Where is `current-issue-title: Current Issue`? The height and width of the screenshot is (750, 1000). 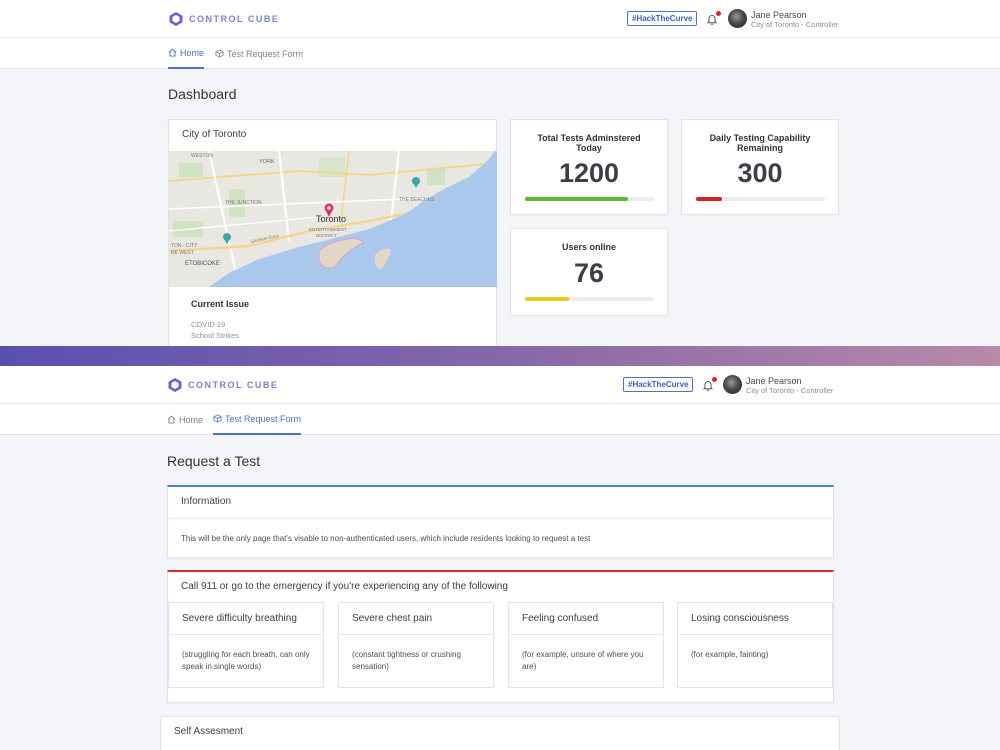 current-issue-title: Current Issue is located at coordinates (220, 304).